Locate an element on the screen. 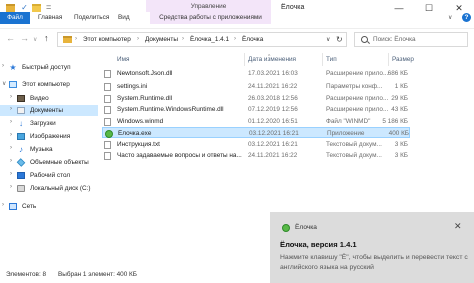  sidebar-item-label: Объемные объекты is located at coordinates (59, 162).